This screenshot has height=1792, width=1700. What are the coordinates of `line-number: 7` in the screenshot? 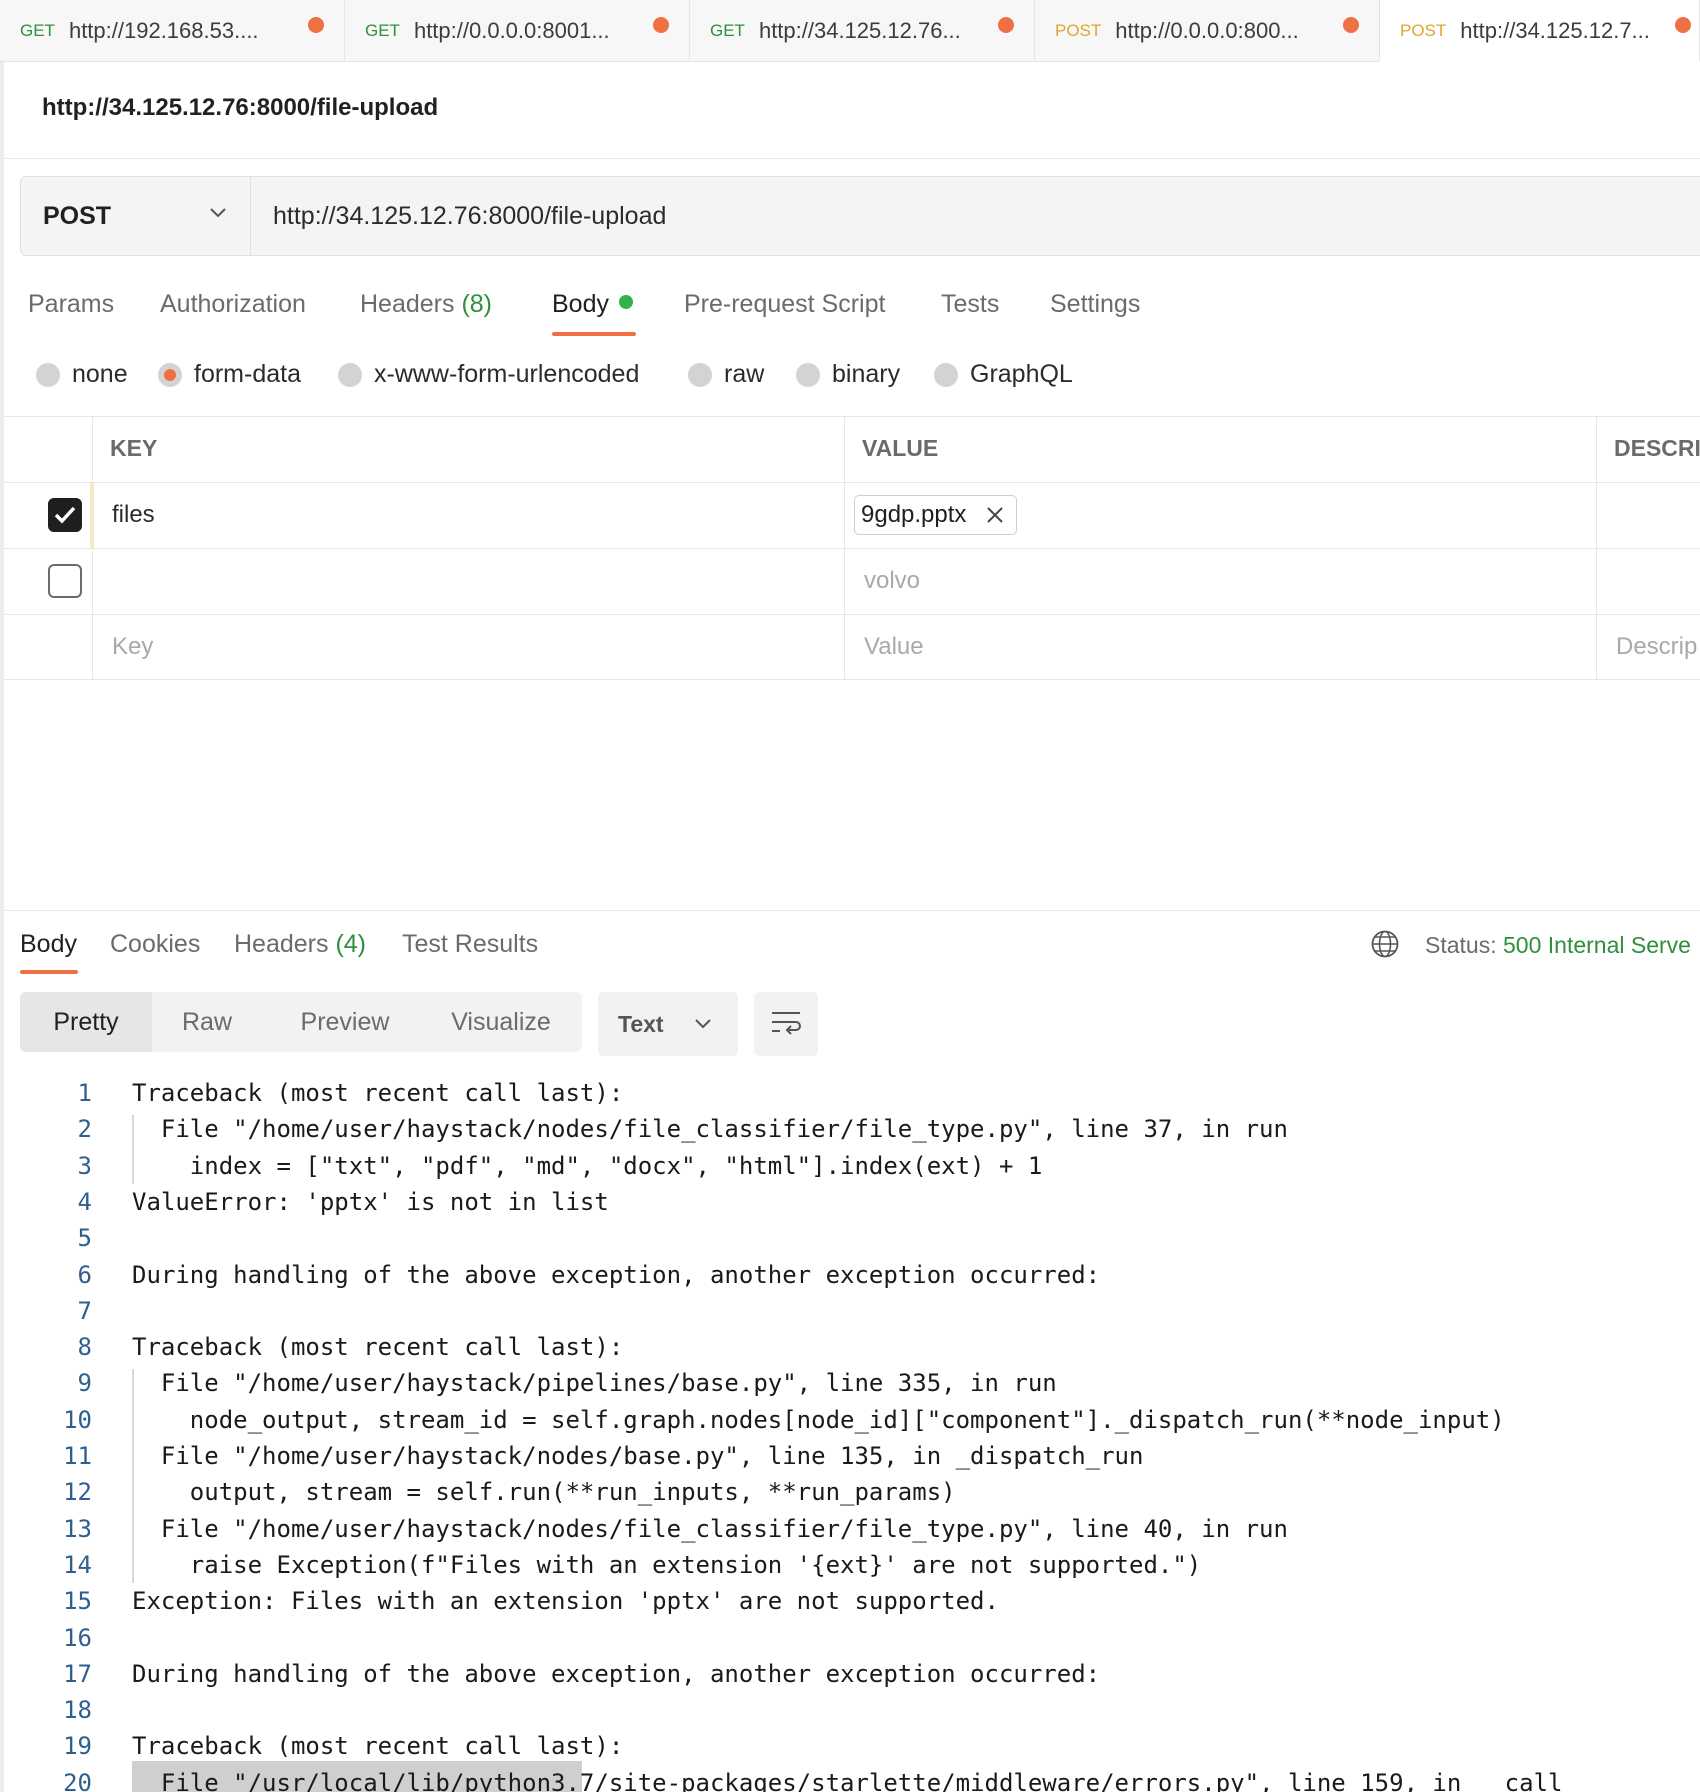 It's located at (84, 1310).